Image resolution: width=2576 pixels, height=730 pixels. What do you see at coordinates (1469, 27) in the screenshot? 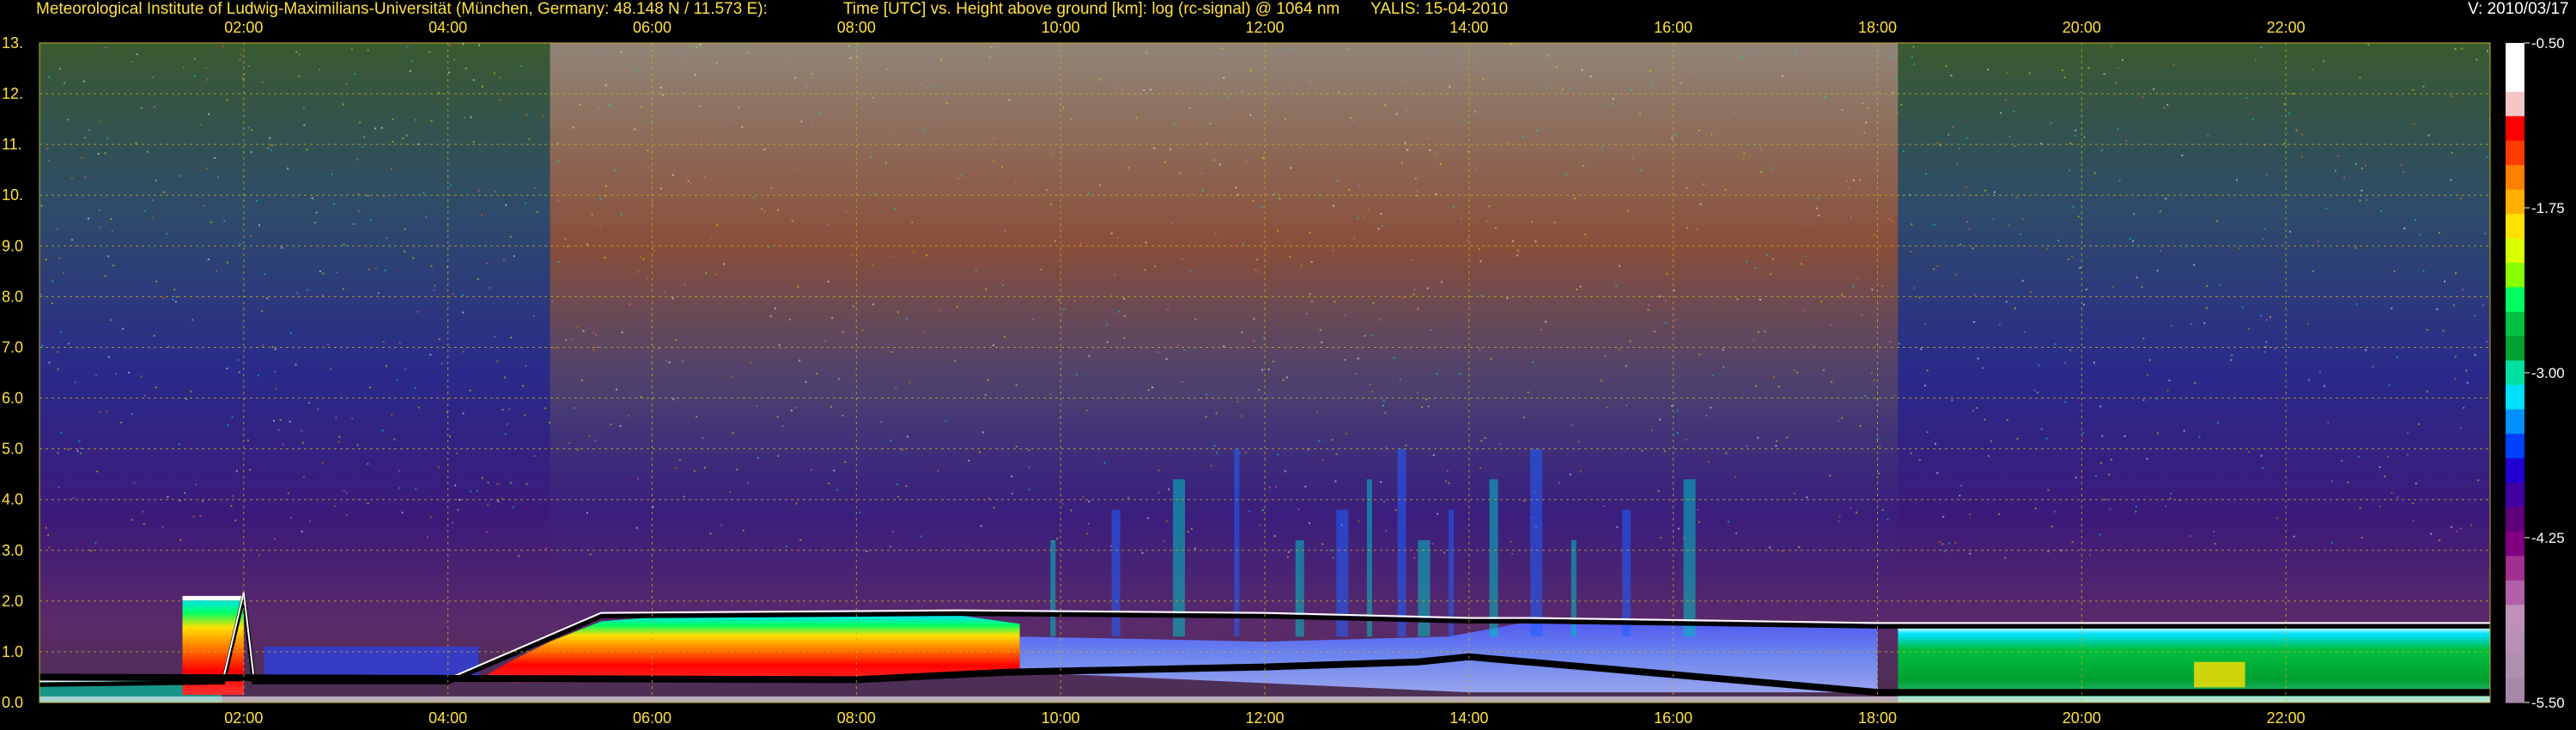
I see `x-tick-label-top: 14:00` at bounding box center [1469, 27].